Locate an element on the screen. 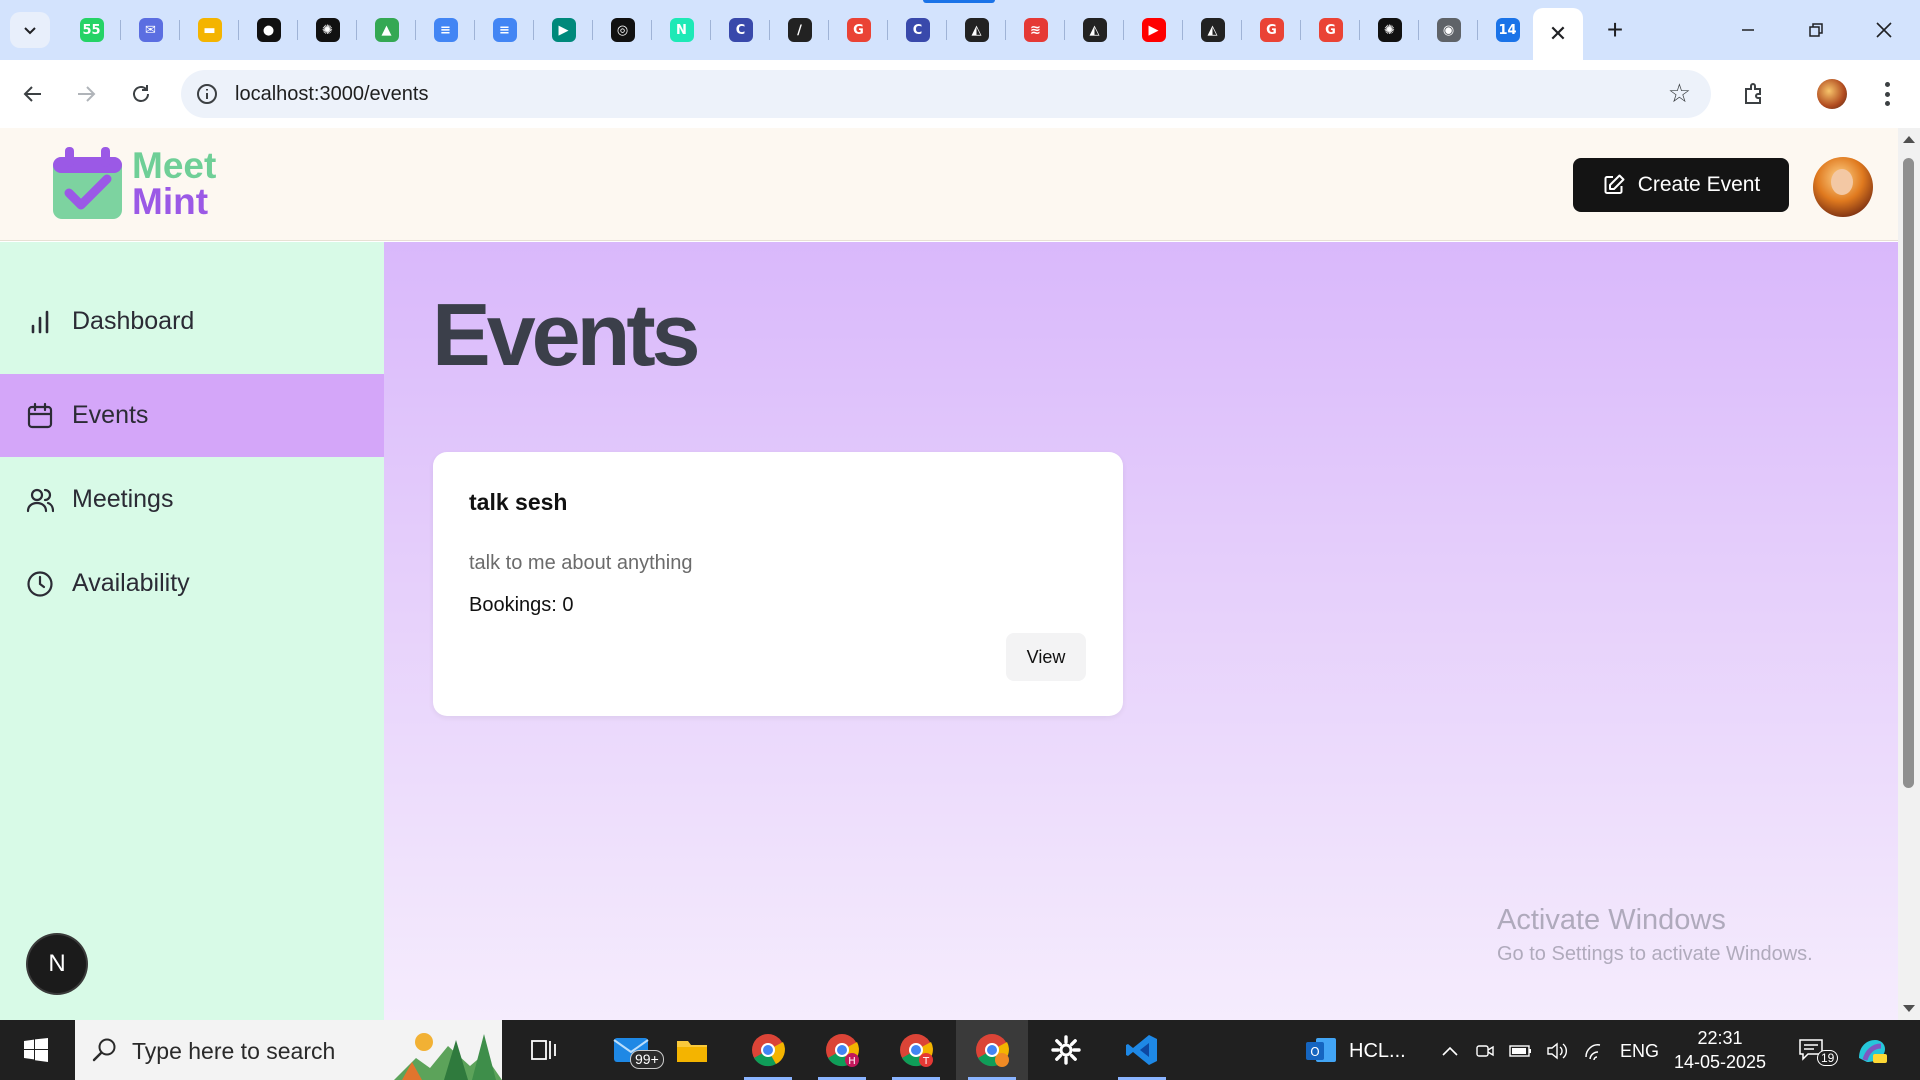 The image size is (1920, 1080). browser-tab-docs: ≡ is located at coordinates (445, 30).